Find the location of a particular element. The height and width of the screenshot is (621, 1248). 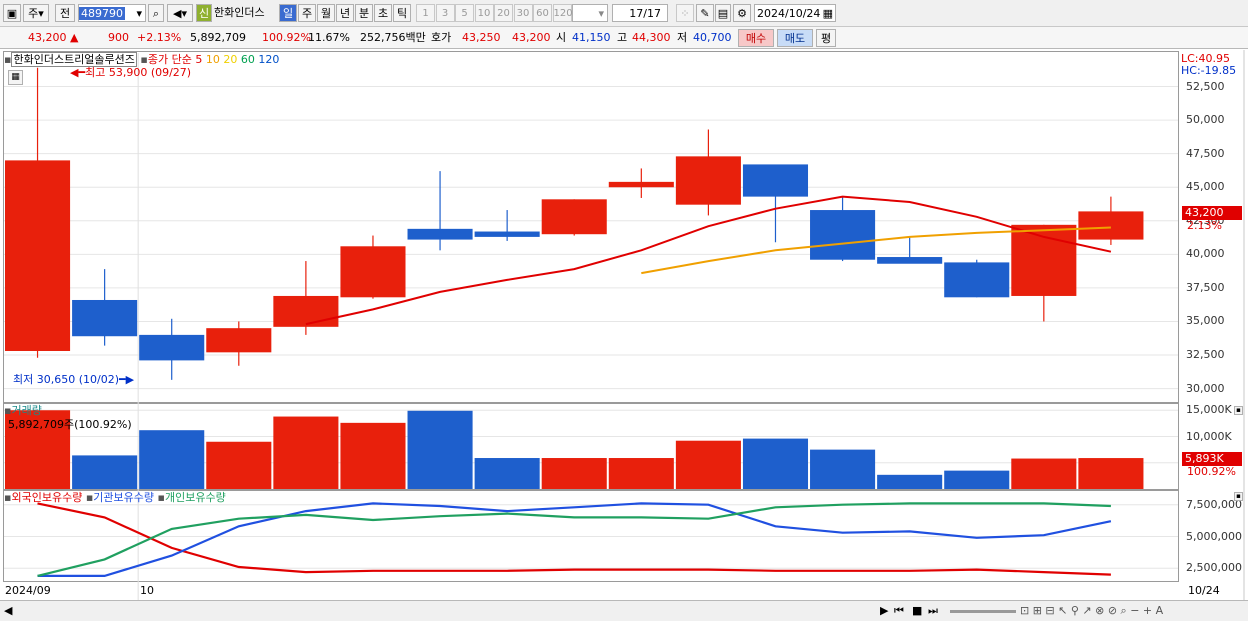

holdings-axis-tick: 2,500,000 is located at coordinates (1214, 568).